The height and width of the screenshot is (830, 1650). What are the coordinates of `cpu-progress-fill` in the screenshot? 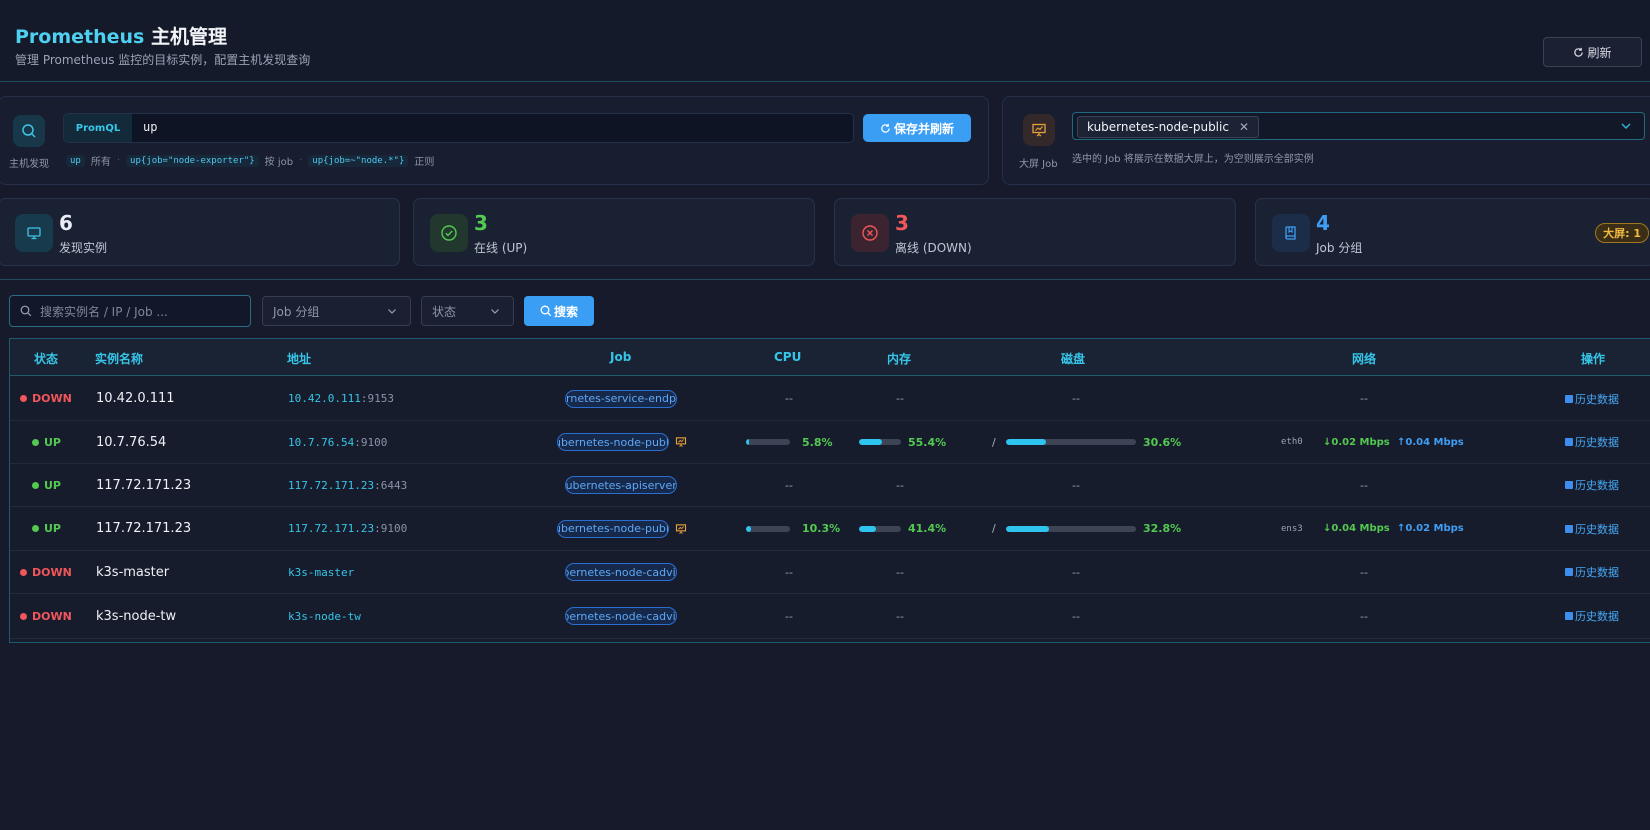 It's located at (748, 528).